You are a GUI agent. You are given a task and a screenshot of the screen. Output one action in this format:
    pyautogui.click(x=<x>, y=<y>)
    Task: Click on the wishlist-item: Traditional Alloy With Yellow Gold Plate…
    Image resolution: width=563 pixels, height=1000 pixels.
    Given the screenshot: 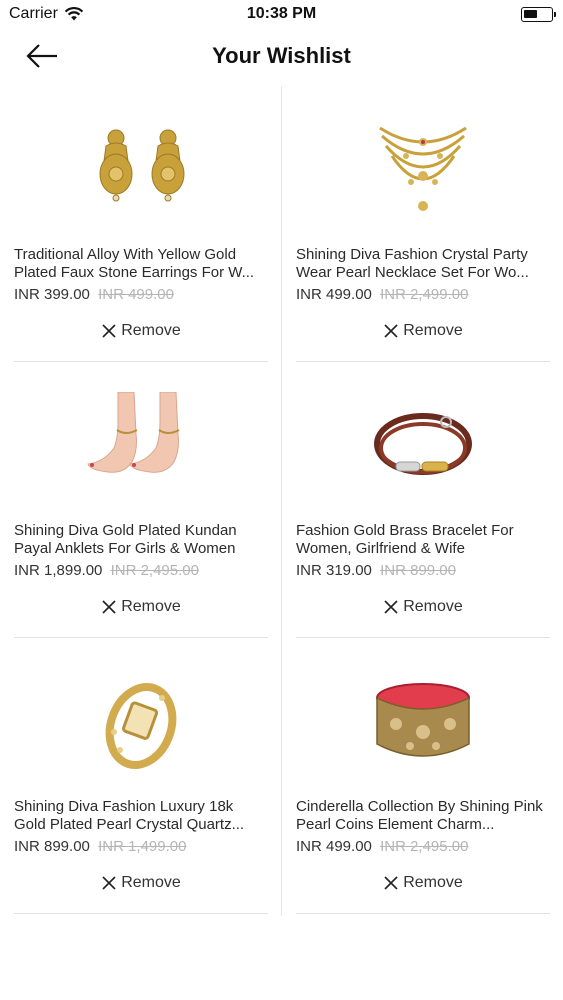 What is the action you would take?
    pyautogui.click(x=141, y=224)
    